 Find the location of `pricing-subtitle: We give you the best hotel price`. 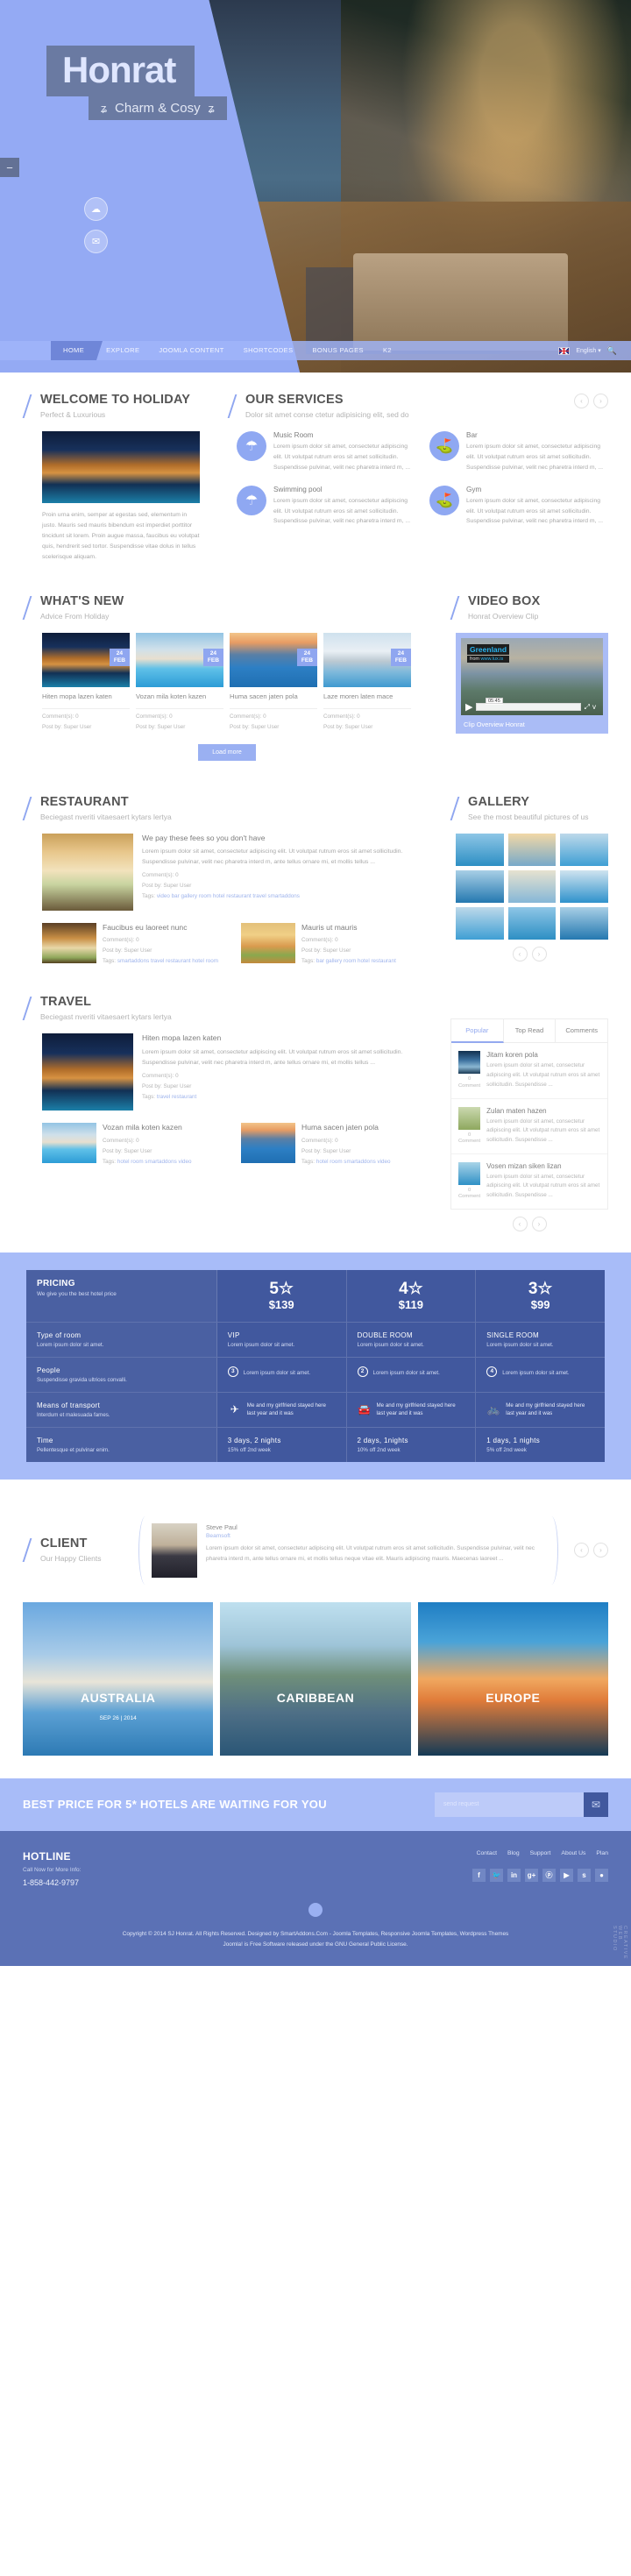

pricing-subtitle: We give you the best hotel price is located at coordinates (77, 1293).